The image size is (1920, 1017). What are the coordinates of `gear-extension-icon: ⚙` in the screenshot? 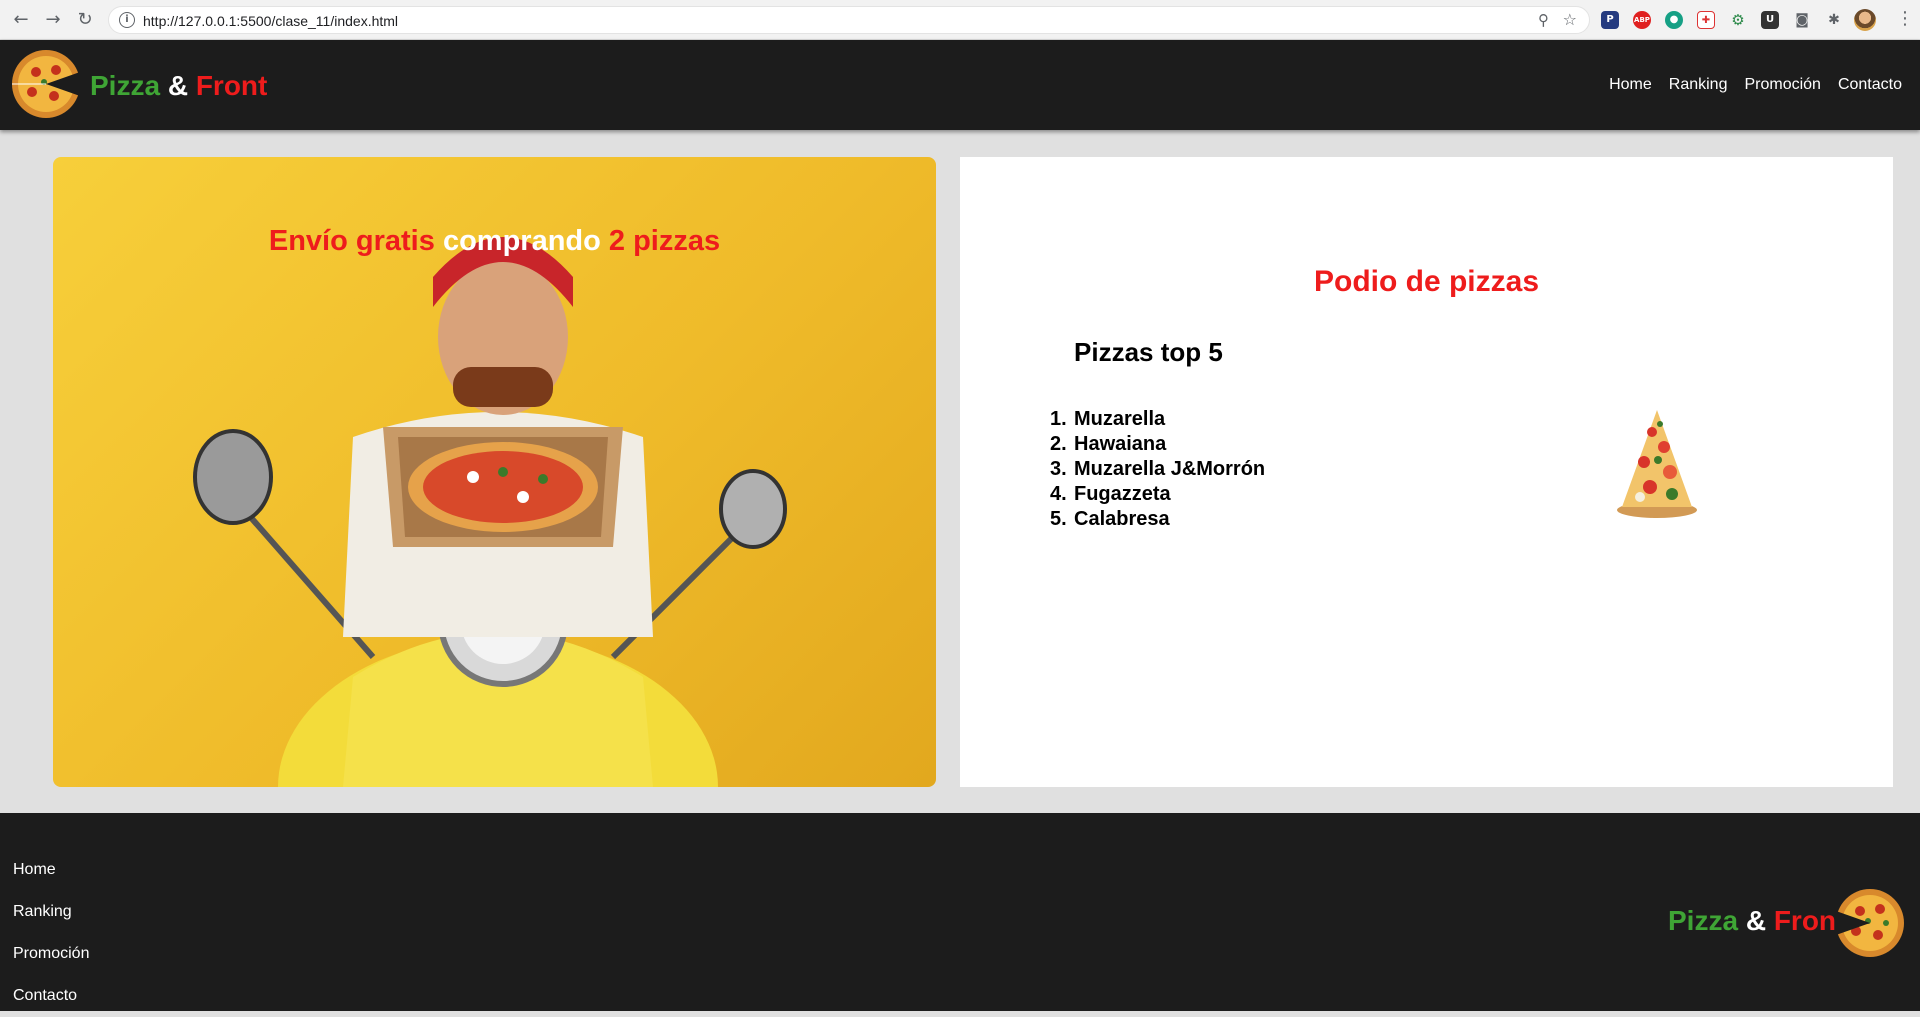 It's located at (1738, 20).